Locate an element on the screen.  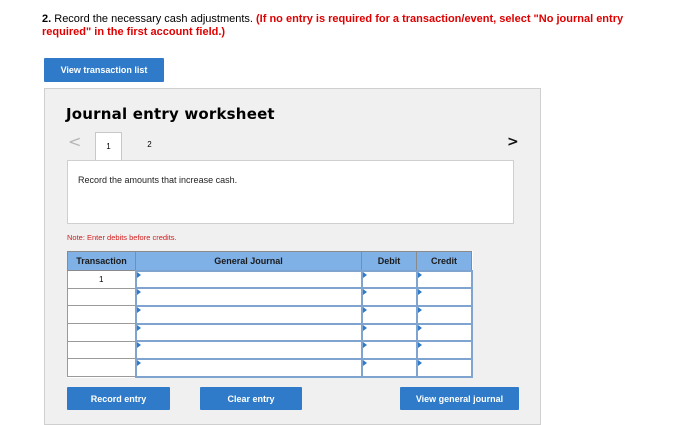
worksheet-title: Journal entry worksheet is located at coordinates (170, 114).